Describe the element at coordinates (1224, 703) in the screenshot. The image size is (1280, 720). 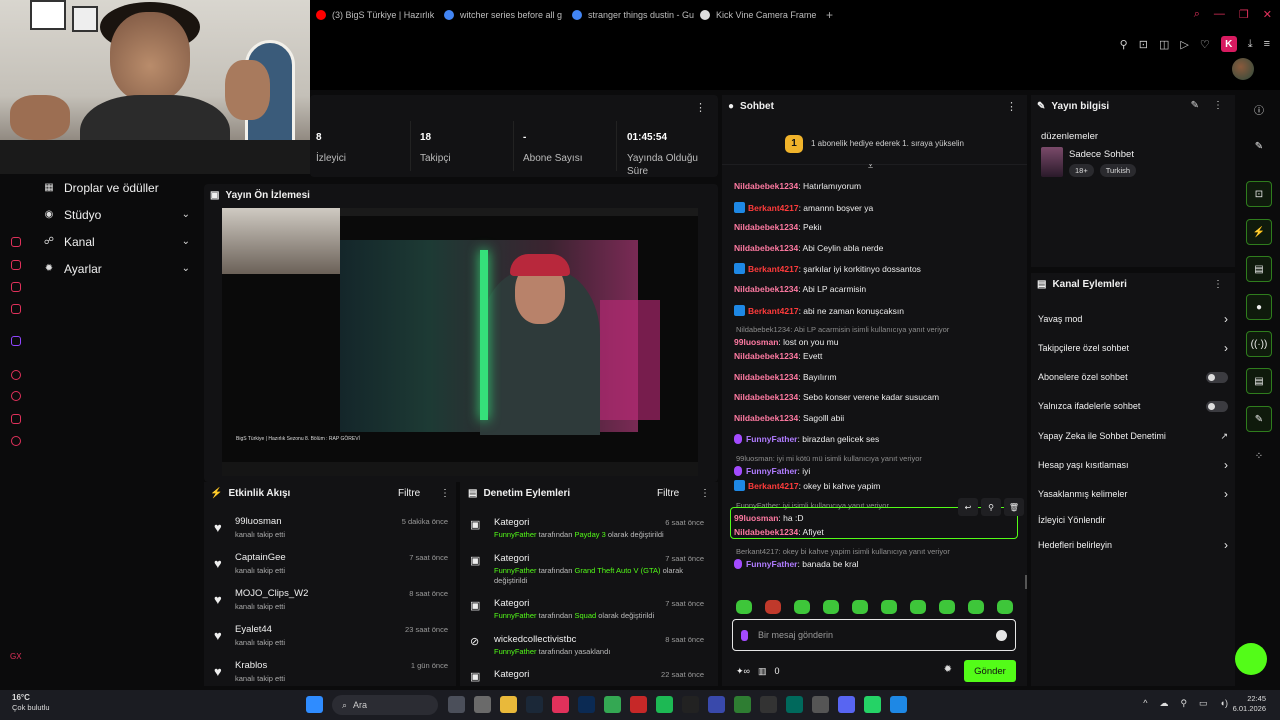
I see `volume-icon: ◖)` at that location.